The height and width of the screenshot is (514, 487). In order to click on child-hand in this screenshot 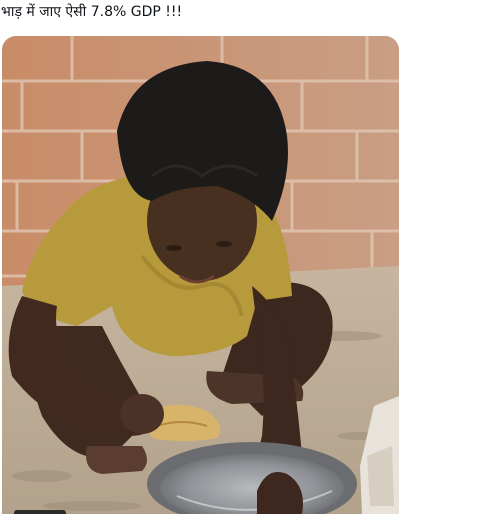, I will do `click(142, 414)`.